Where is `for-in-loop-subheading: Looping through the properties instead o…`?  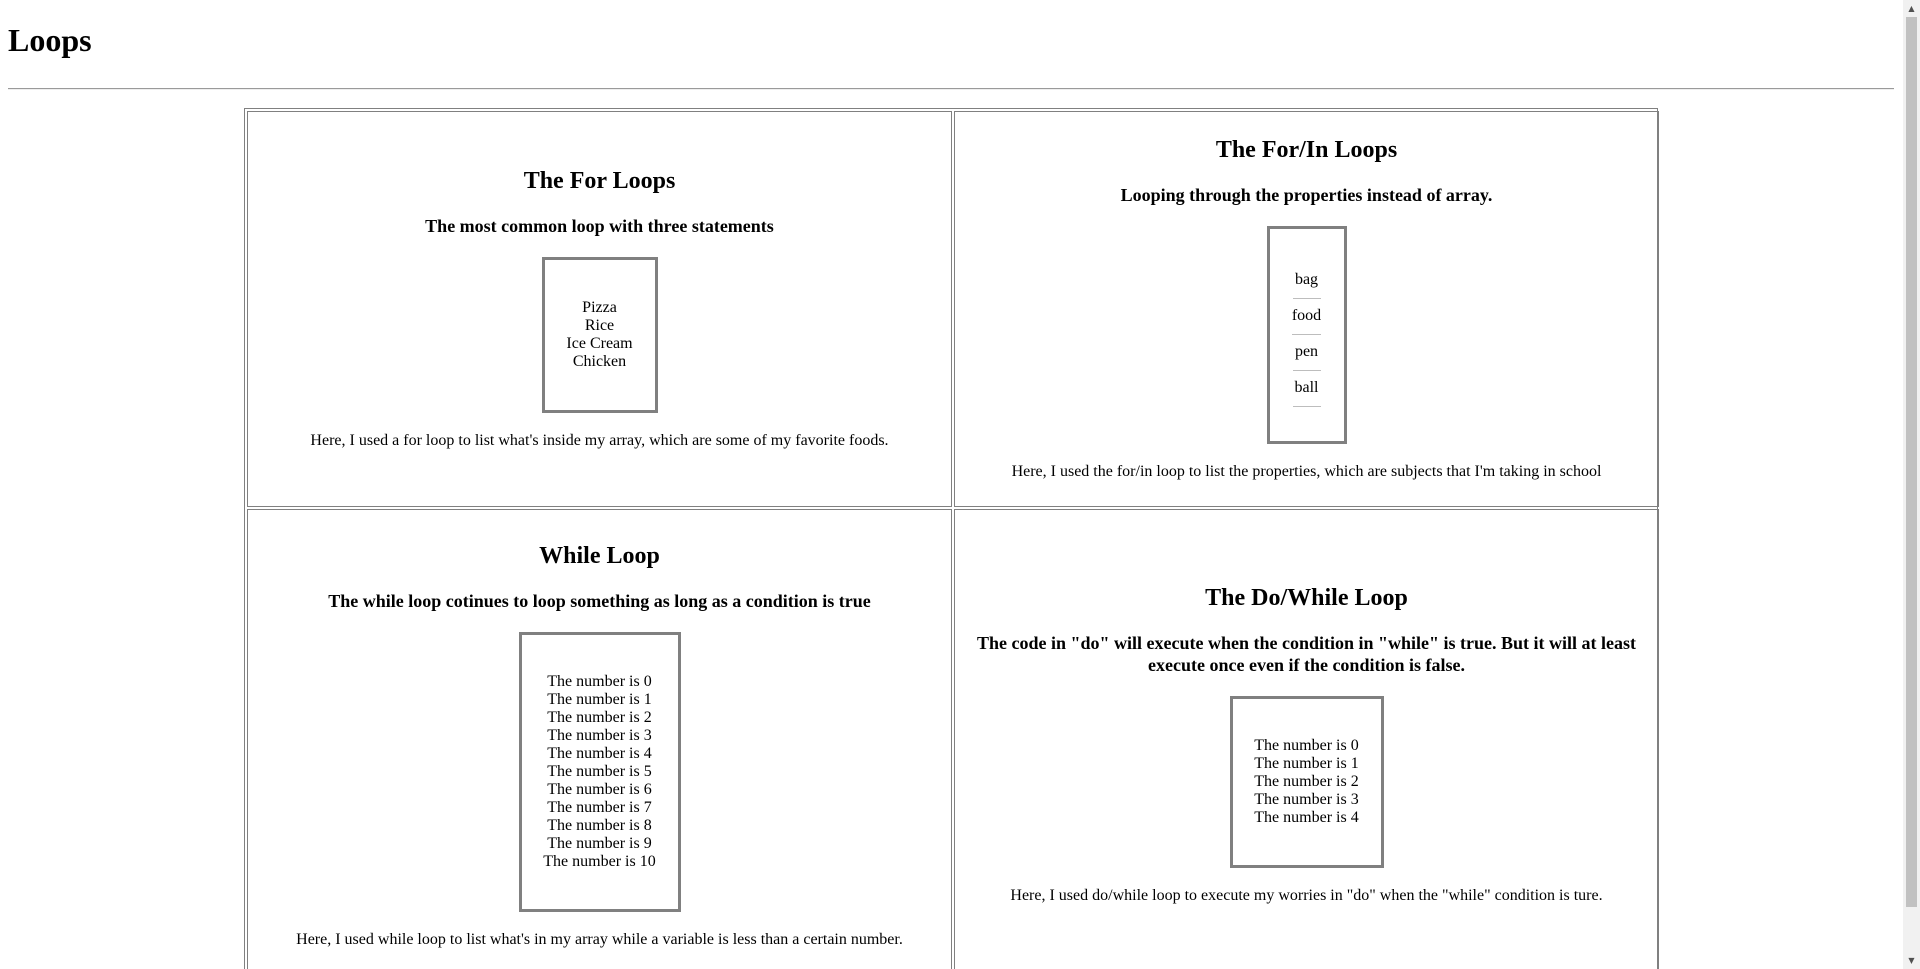 for-in-loop-subheading: Looping through the properties instead o… is located at coordinates (1306, 195).